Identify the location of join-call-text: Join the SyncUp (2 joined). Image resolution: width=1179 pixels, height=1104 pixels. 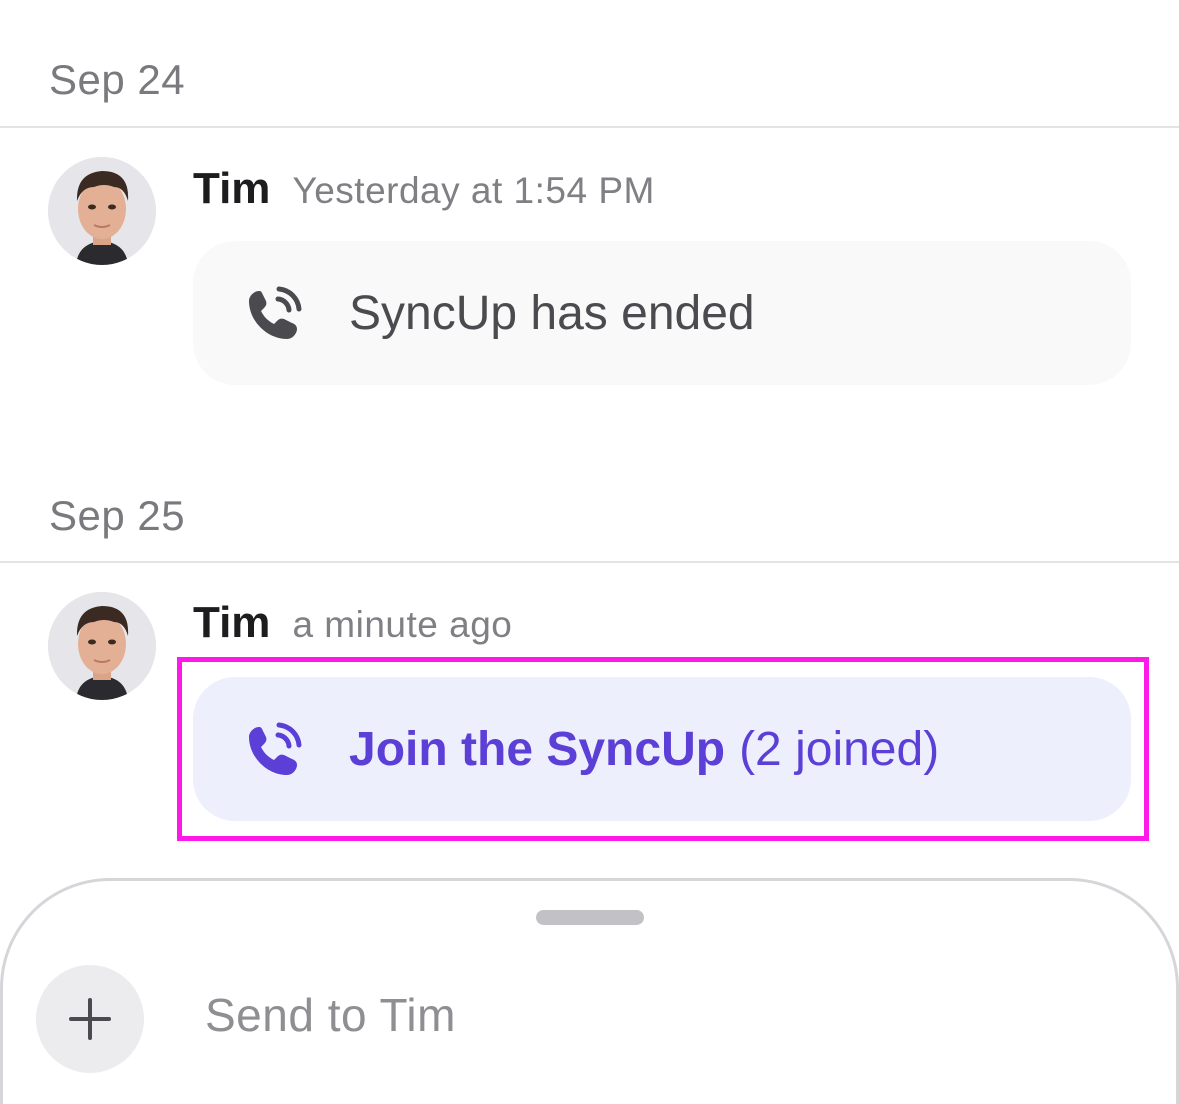
(644, 749).